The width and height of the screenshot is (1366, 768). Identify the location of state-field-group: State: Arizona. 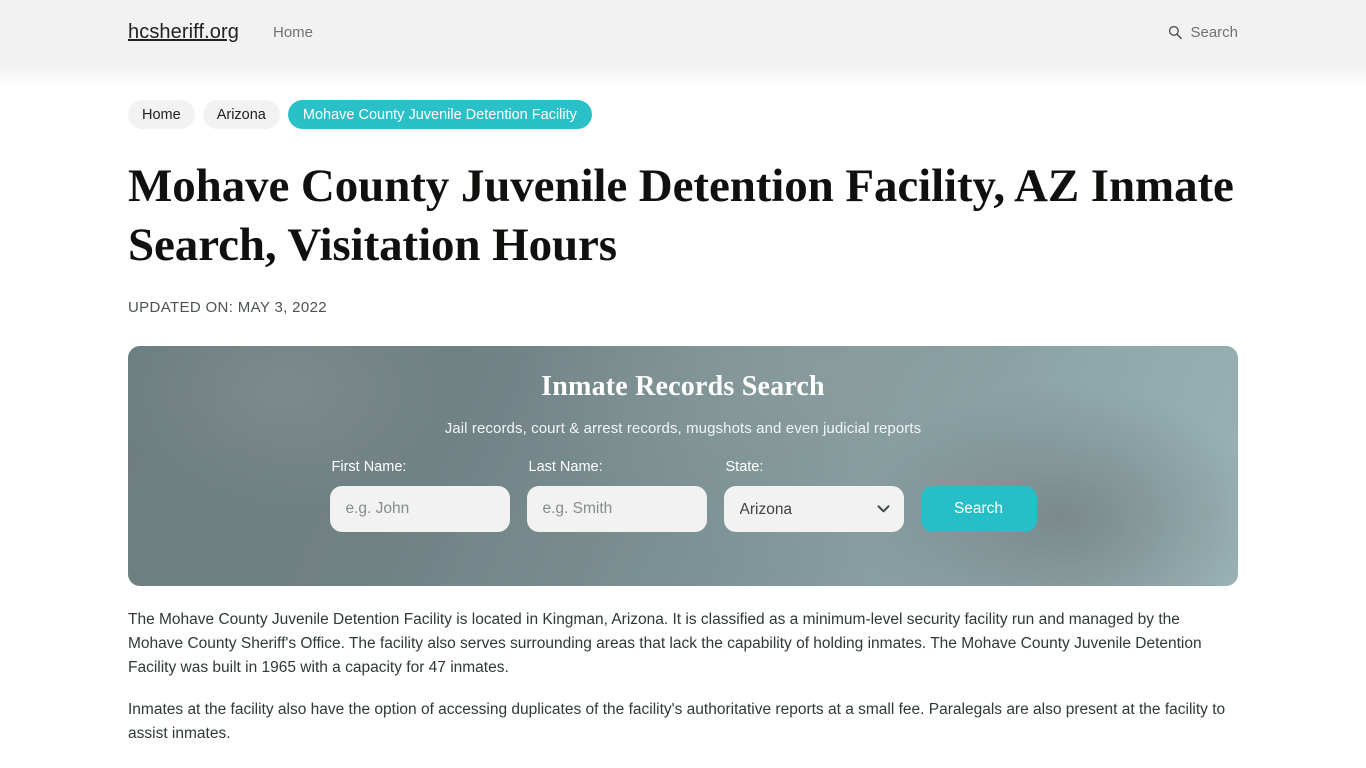
(813, 495).